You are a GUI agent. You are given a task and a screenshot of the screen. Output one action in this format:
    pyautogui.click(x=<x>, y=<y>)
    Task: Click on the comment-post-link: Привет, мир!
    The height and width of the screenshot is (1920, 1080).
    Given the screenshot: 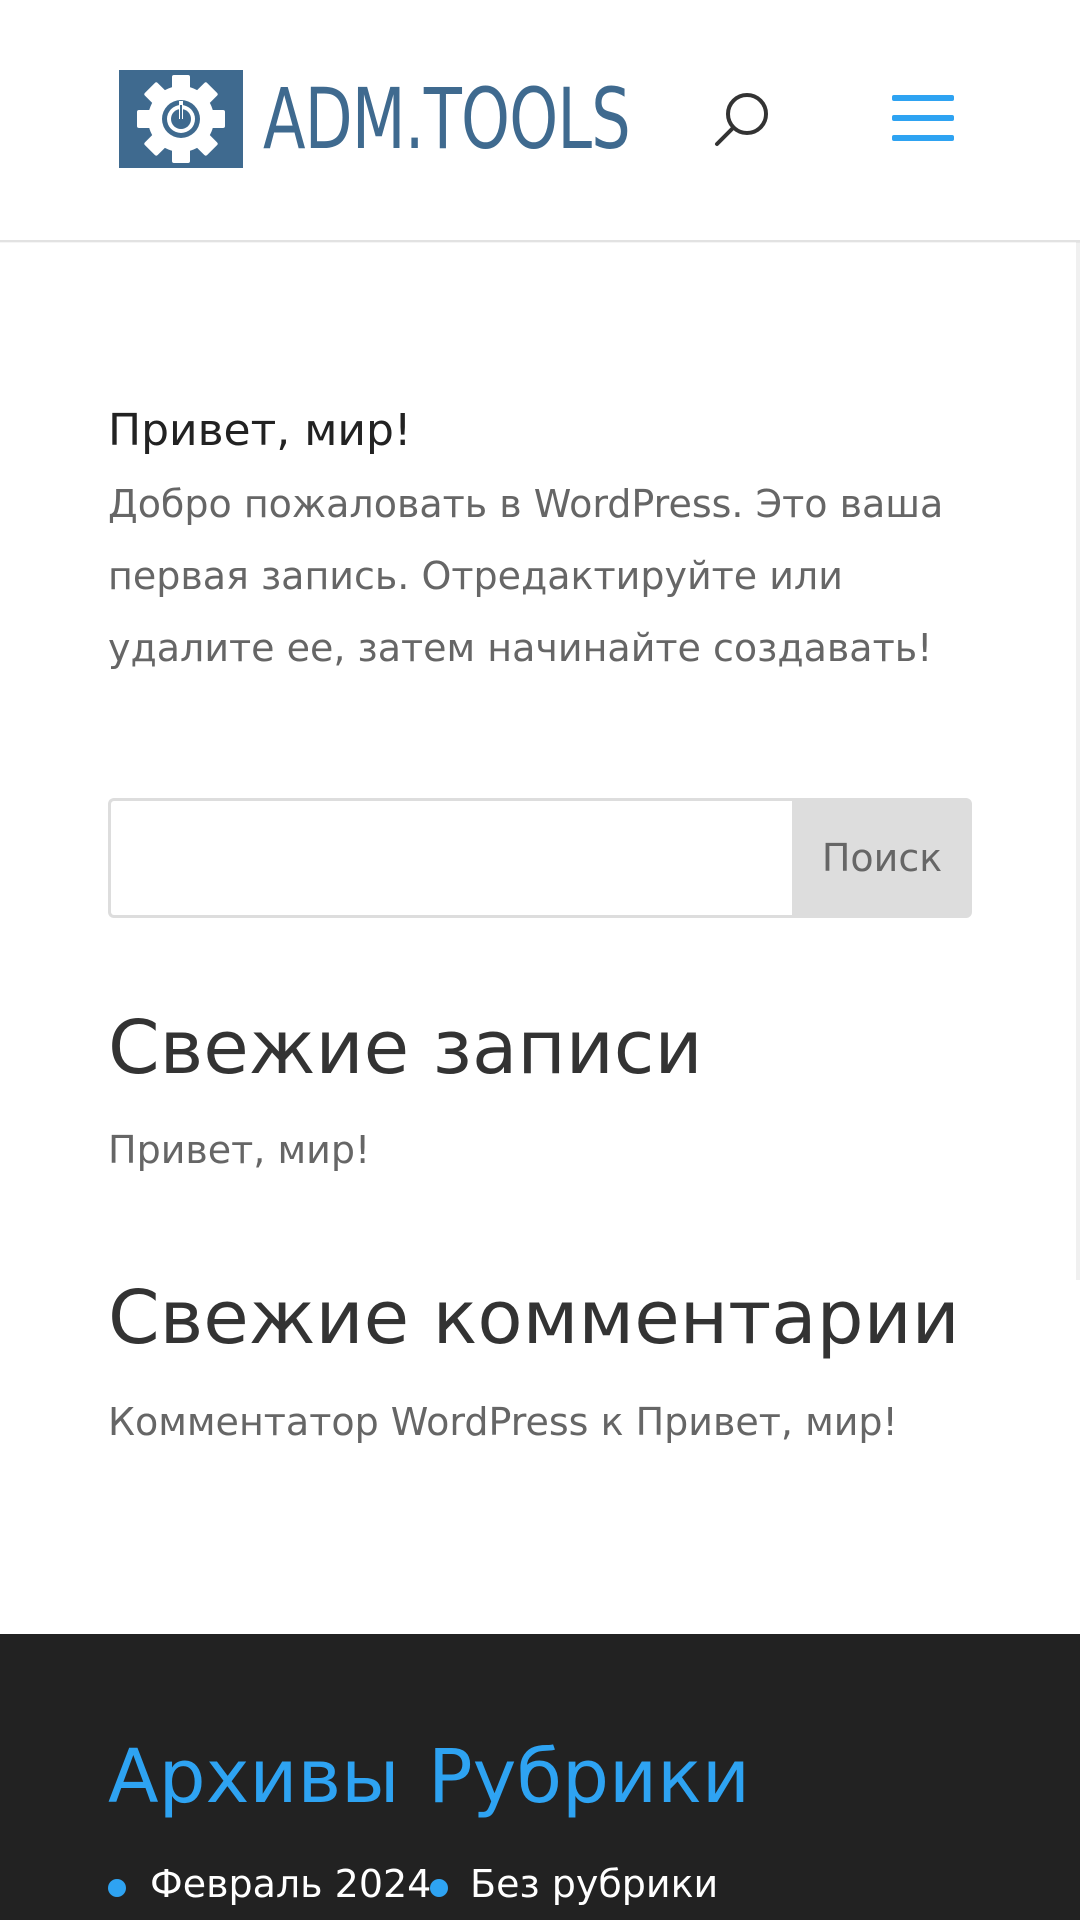 What is the action you would take?
    pyautogui.click(x=767, y=1422)
    